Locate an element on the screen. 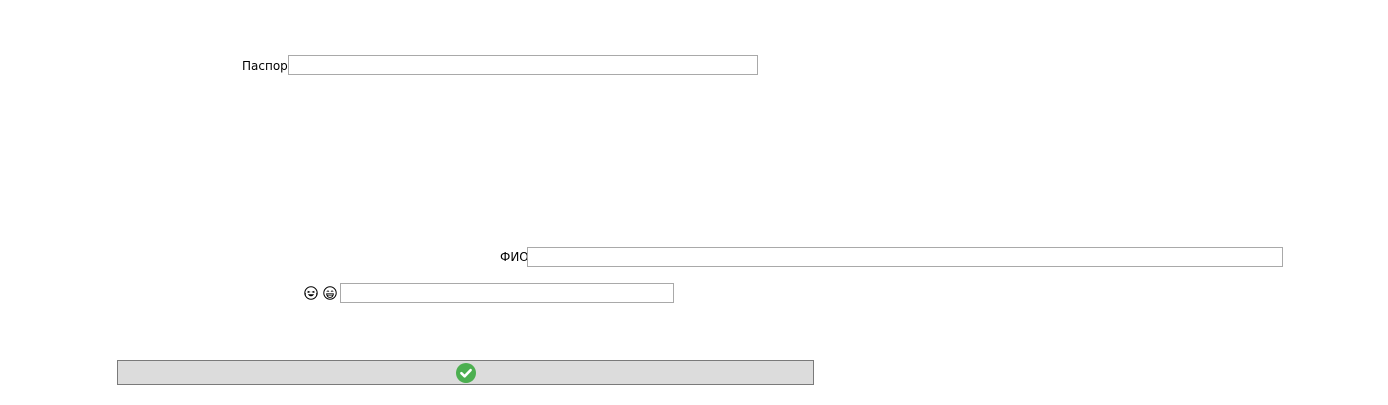  laughing-tears-icon is located at coordinates (311, 293).